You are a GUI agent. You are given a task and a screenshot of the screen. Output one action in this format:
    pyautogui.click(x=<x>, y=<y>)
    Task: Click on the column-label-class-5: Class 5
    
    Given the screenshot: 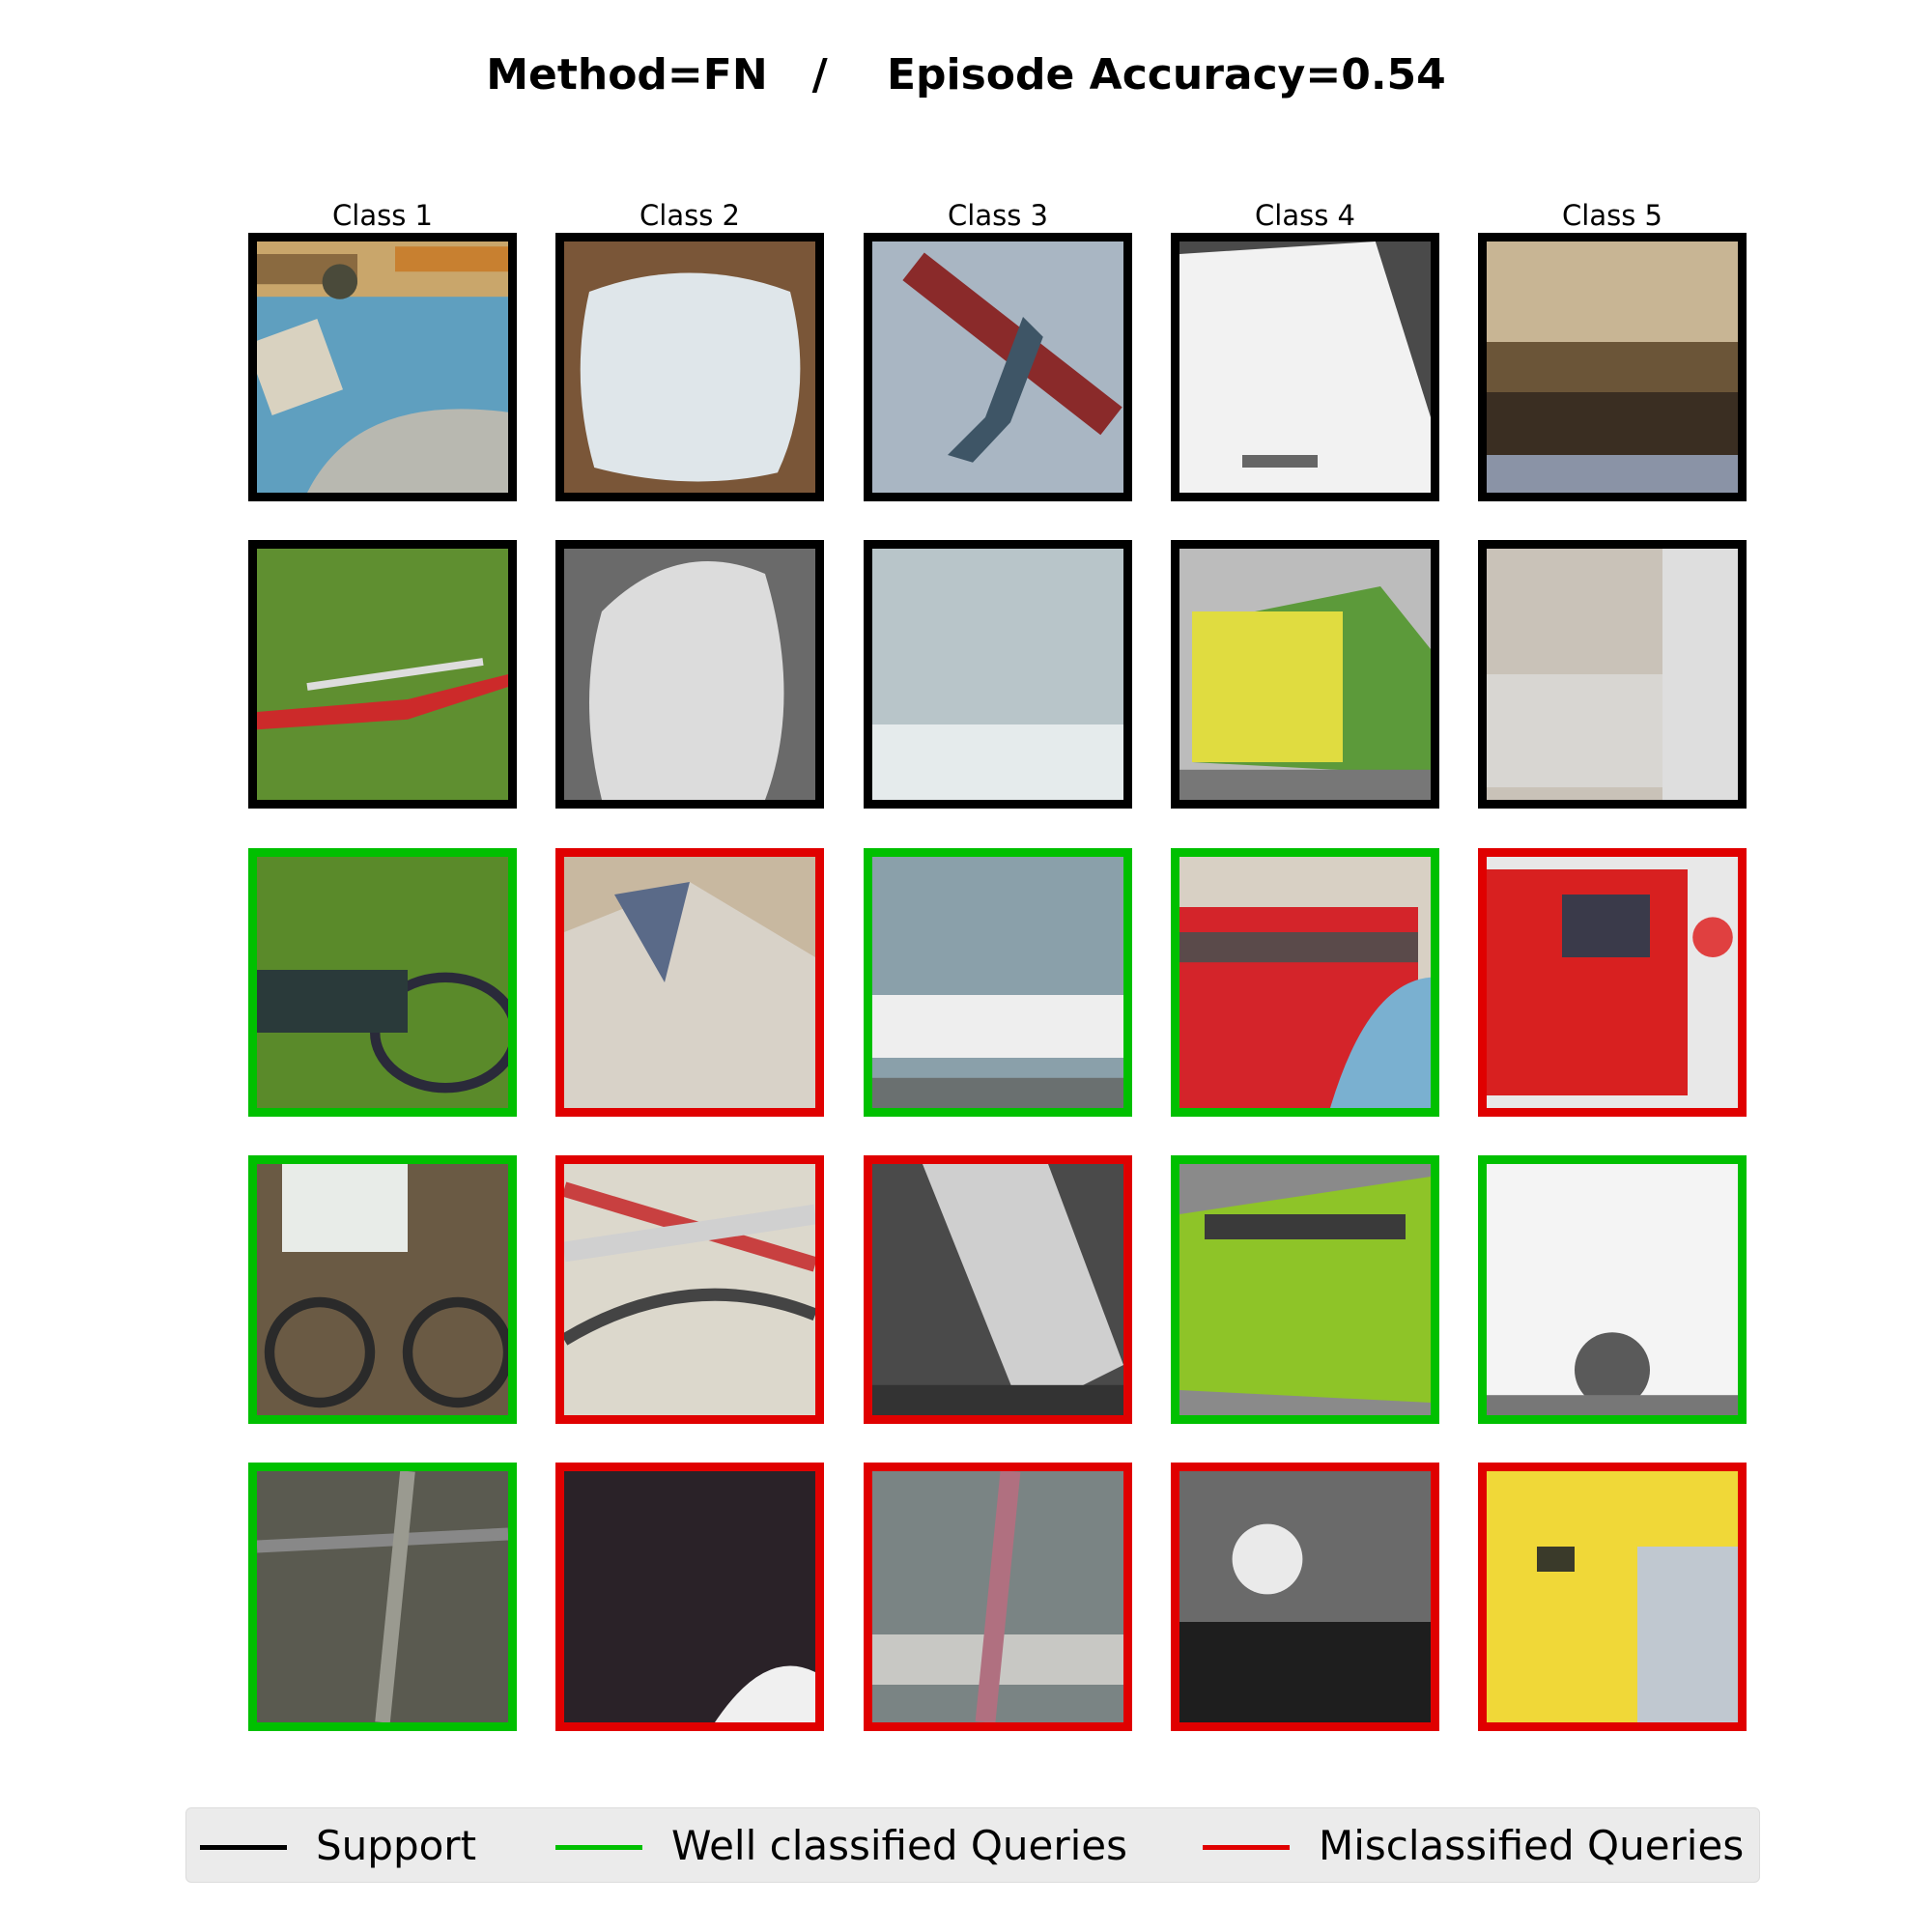 What is the action you would take?
    pyautogui.click(x=1612, y=215)
    